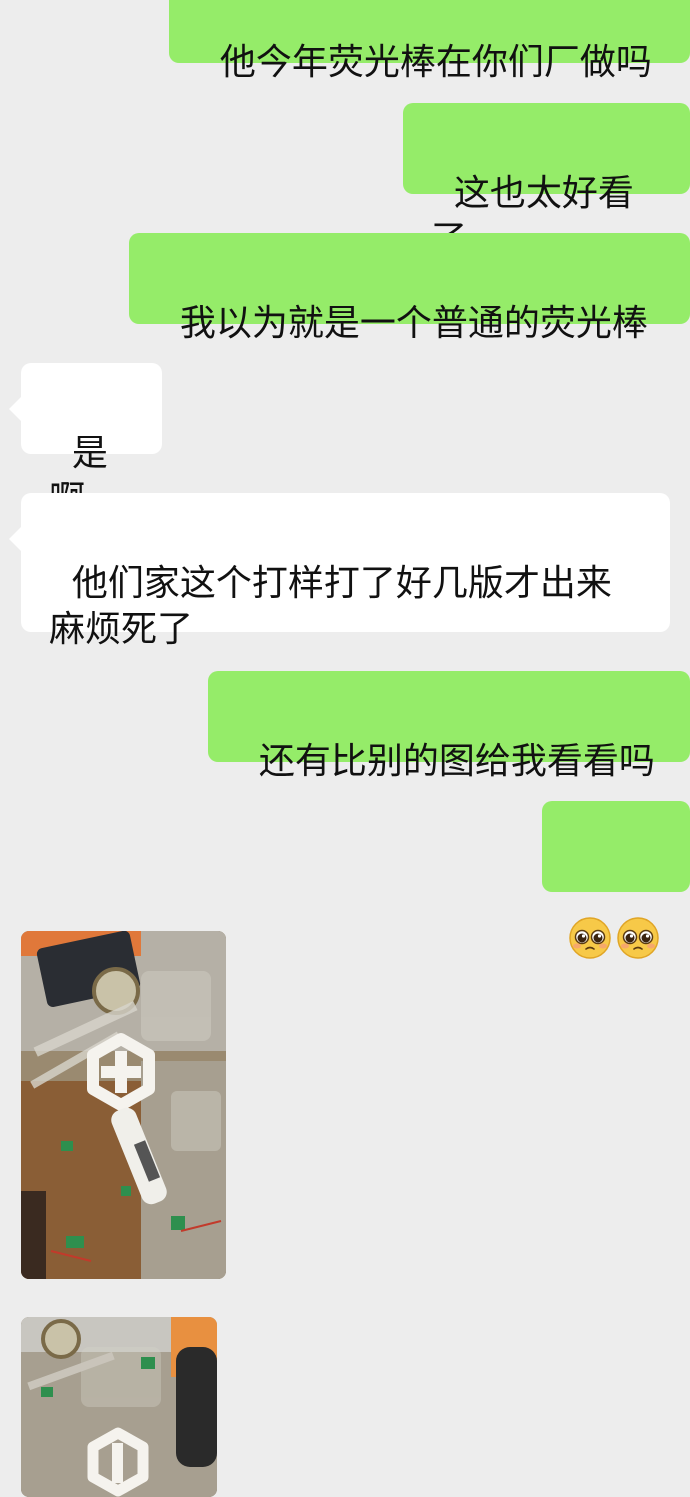  I want to click on message-bubble-incoming: 是啊, so click(85, 441).